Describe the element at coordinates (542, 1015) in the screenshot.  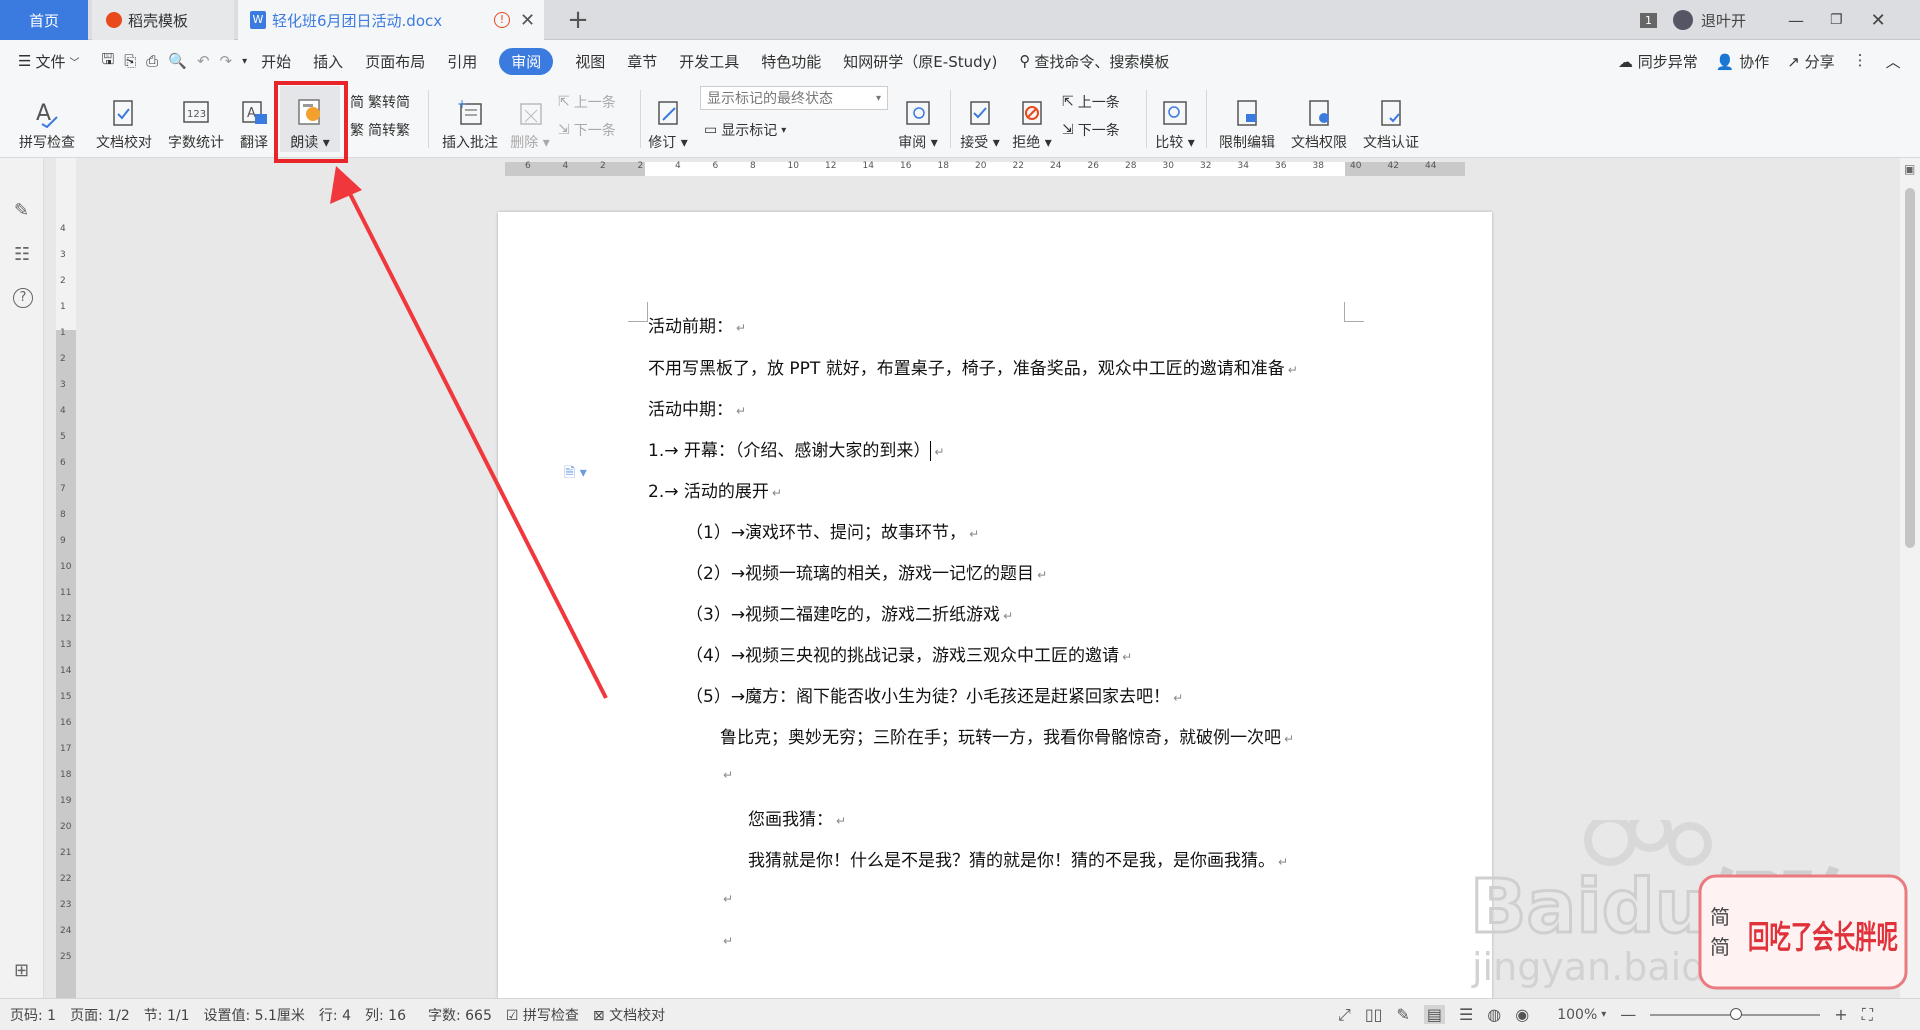
I see `status-spellcheck: ☑ 拼写检查` at that location.